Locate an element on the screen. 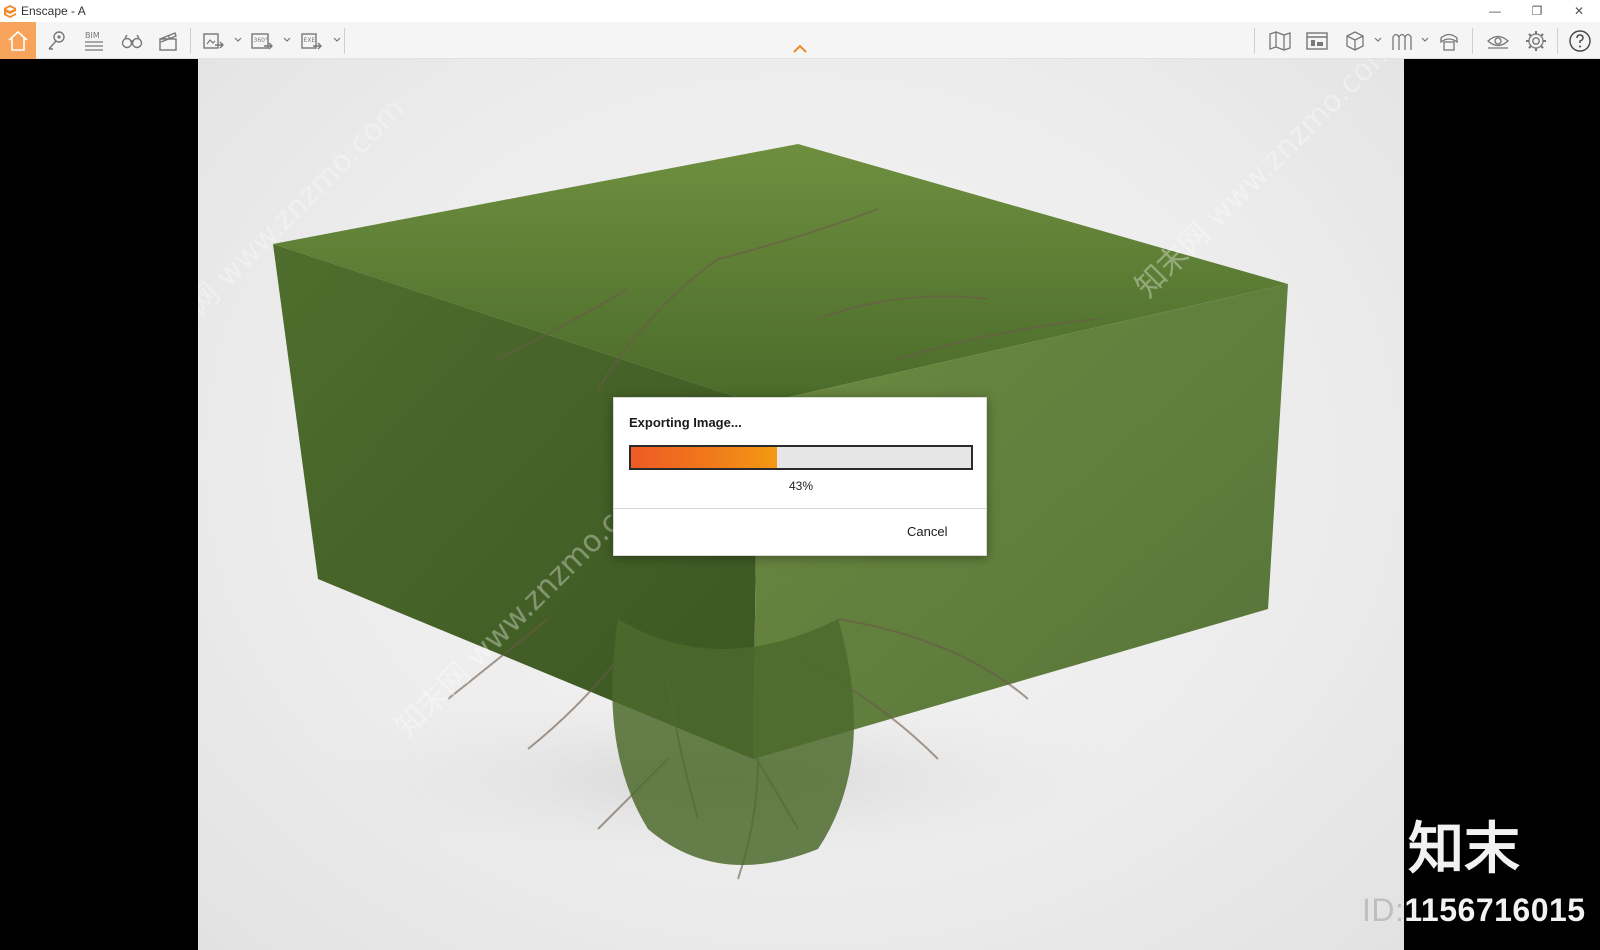 The width and height of the screenshot is (1600, 950). exe-export-button: EXE is located at coordinates (311, 40).